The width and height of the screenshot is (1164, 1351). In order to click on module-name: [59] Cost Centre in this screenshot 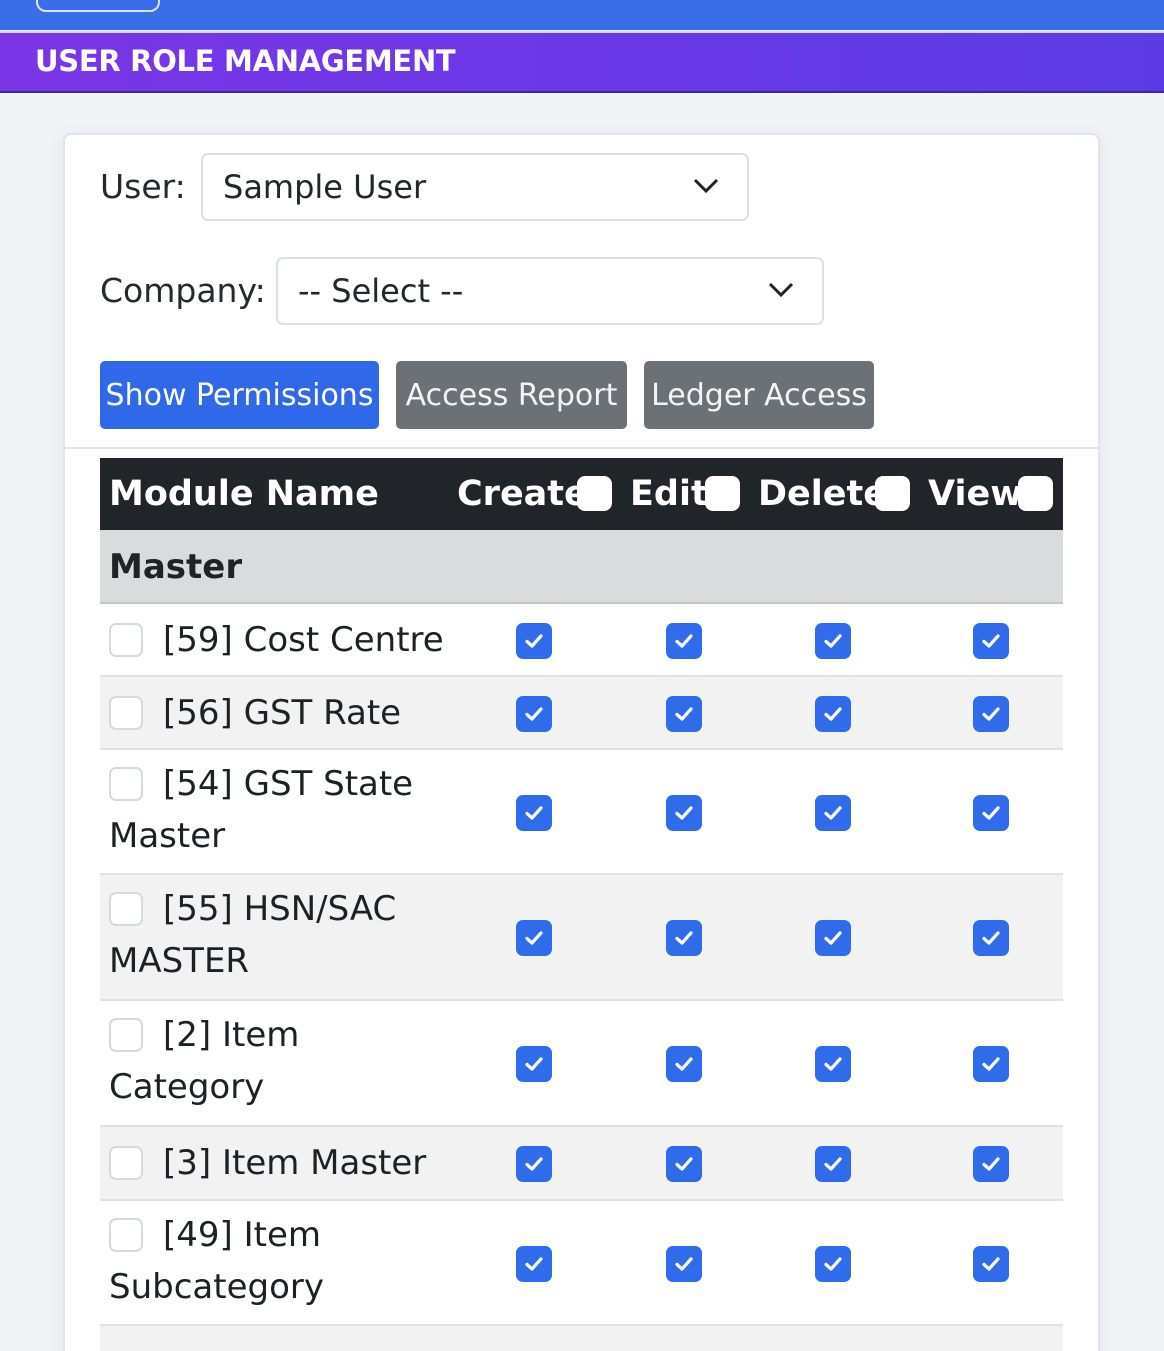, I will do `click(276, 640)`.